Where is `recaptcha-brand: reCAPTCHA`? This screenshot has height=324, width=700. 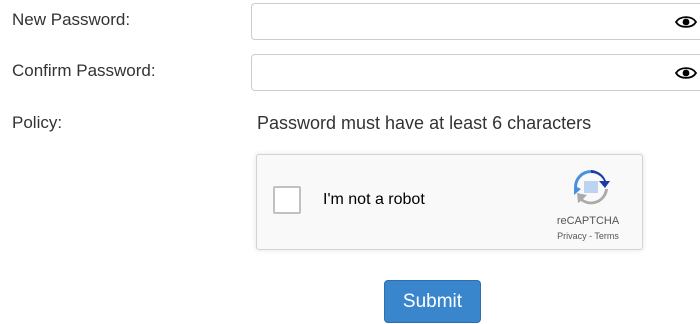 recaptcha-brand: reCAPTCHA is located at coordinates (588, 221).